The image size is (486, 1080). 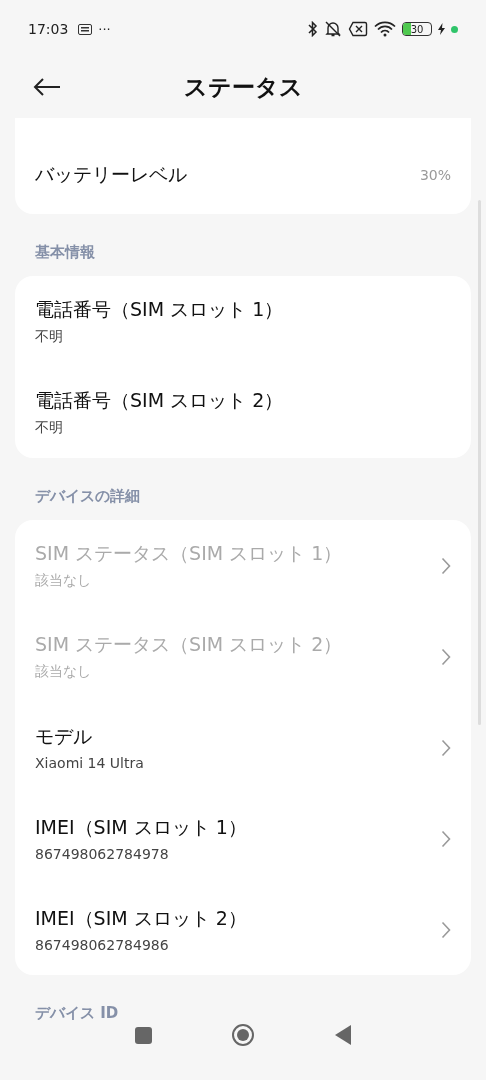 I want to click on item-title: SIM ステータス（SIM スロット 2）, so click(x=189, y=644).